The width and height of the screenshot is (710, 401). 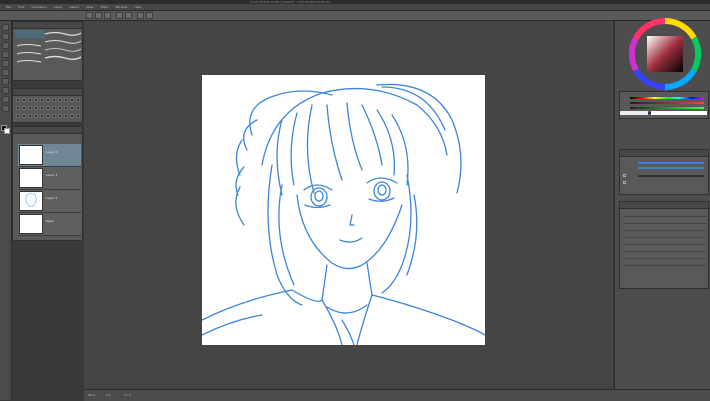 I want to click on menu-help: Help, so click(x=137, y=7).